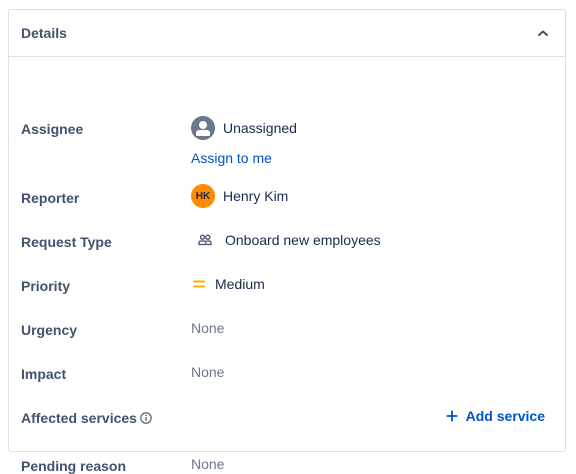 The height and width of the screenshot is (474, 576). Describe the element at coordinates (44, 374) in the screenshot. I see `impact-label: Impact` at that location.